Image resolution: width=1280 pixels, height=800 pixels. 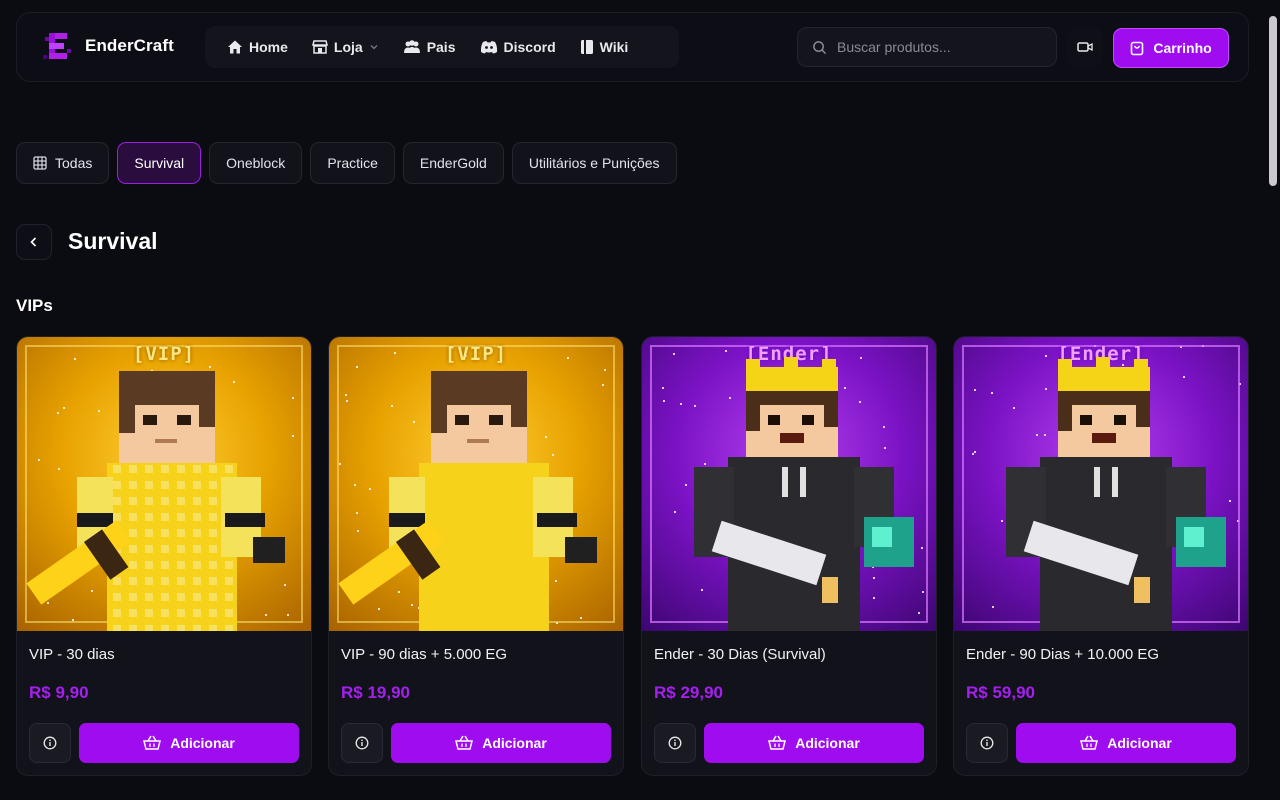 I want to click on chevron-left-icon, so click(x=33, y=242).